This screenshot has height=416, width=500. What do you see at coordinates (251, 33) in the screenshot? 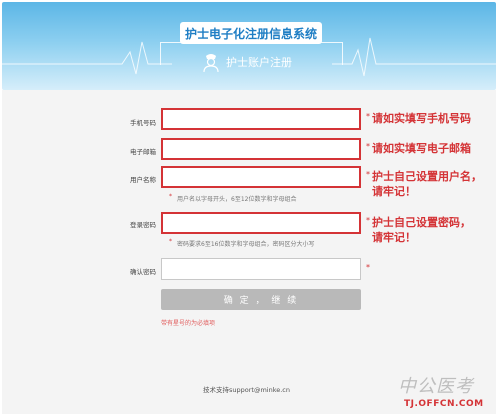
I see `system-title: 护士电子化注册信息系统` at bounding box center [251, 33].